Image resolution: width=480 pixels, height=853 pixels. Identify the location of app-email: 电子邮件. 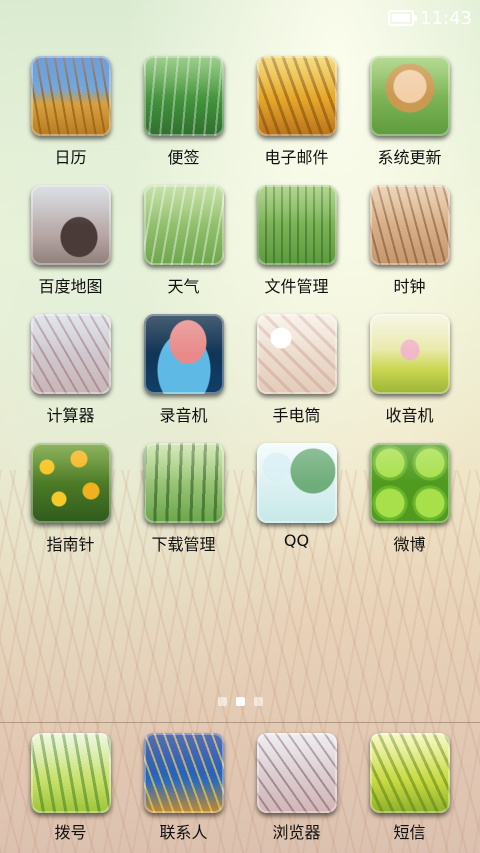
(296, 111).